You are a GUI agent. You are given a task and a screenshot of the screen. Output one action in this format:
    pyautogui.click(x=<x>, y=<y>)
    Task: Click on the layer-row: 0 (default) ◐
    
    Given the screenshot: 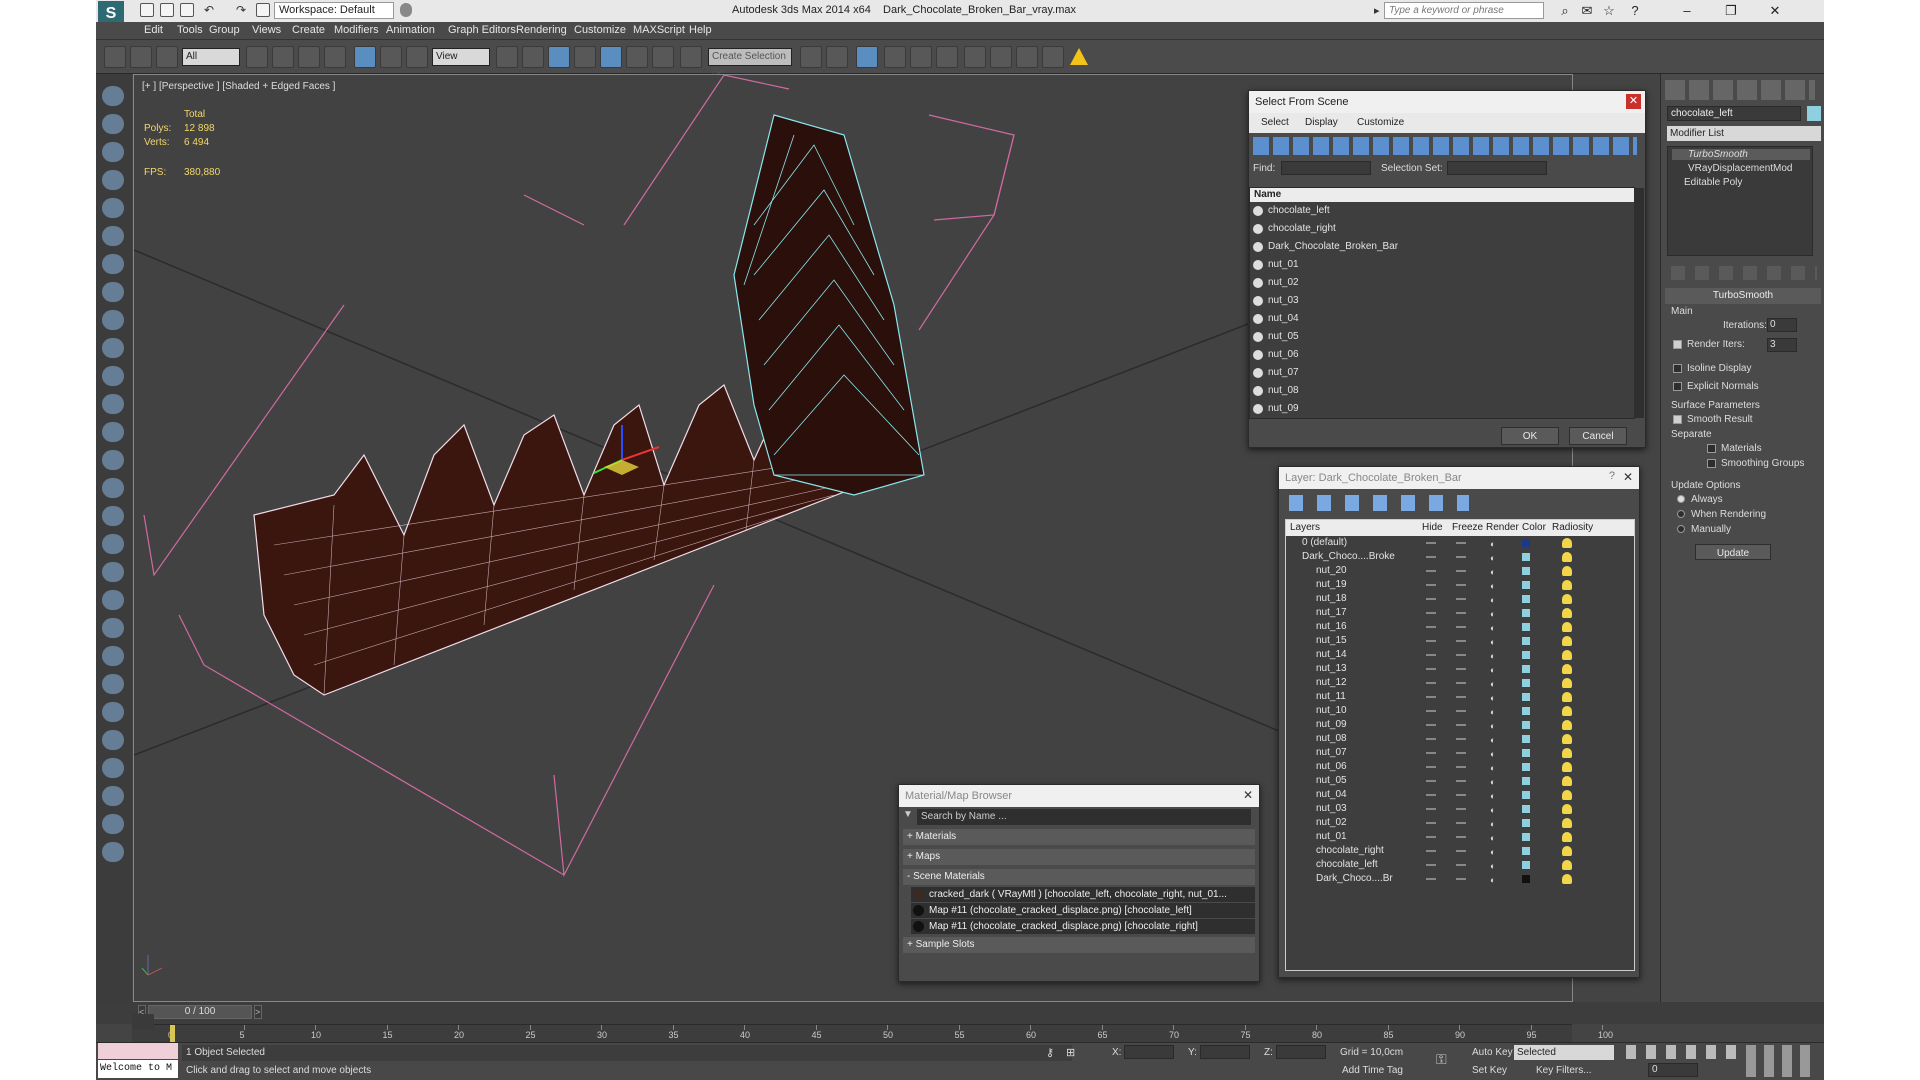 What is the action you would take?
    pyautogui.click(x=1460, y=543)
    